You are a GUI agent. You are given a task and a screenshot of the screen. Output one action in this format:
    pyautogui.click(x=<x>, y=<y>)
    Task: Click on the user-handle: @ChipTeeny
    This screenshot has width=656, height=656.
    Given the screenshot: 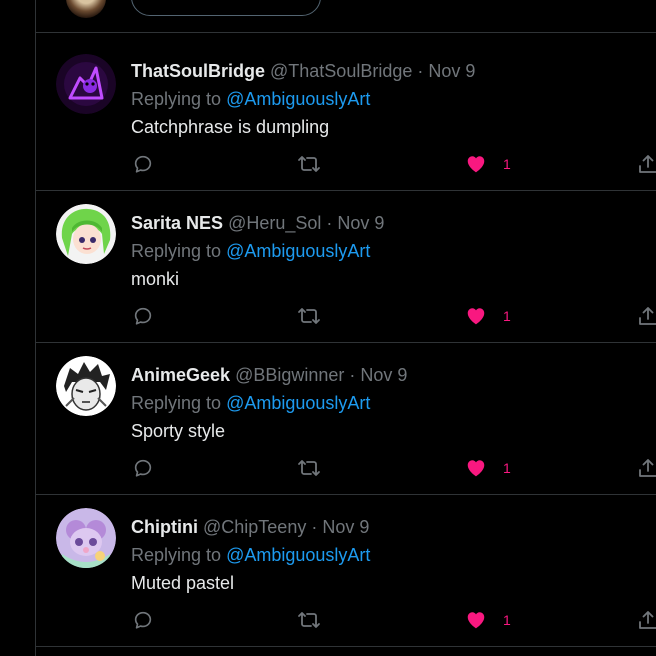 What is the action you would take?
    pyautogui.click(x=254, y=527)
    